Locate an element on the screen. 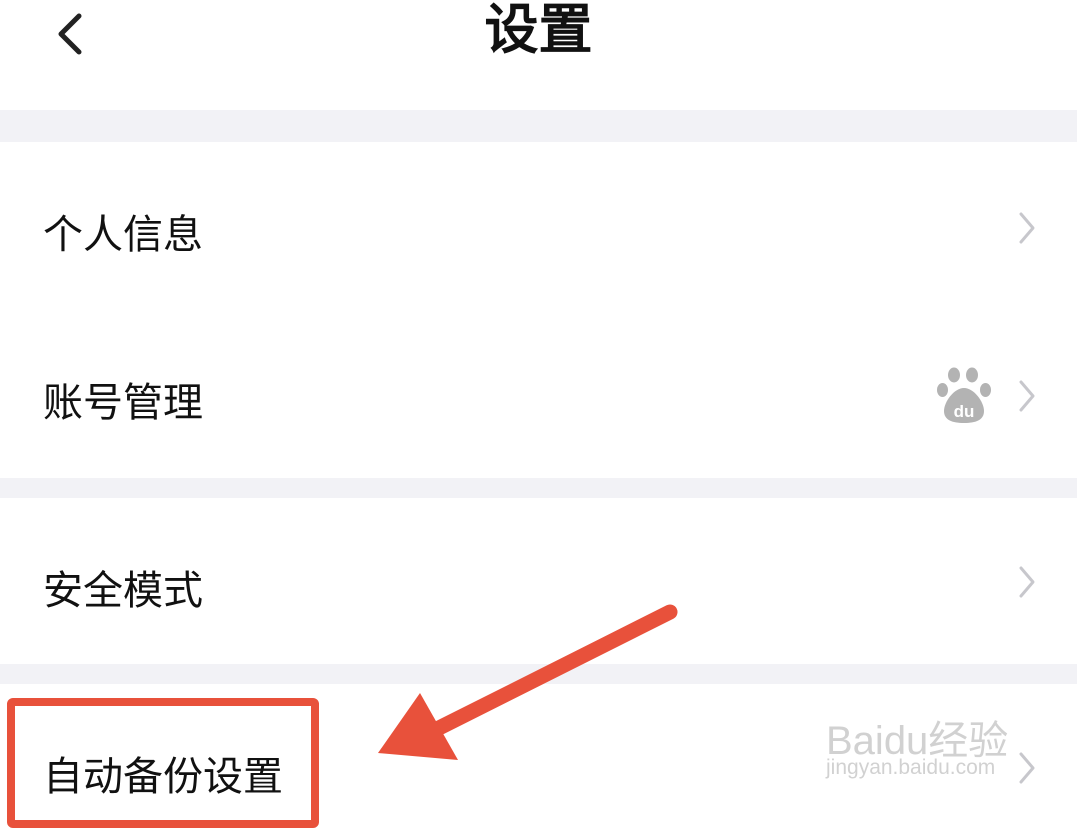 The width and height of the screenshot is (1077, 828). page-title: 设置 is located at coordinates (538, 30).